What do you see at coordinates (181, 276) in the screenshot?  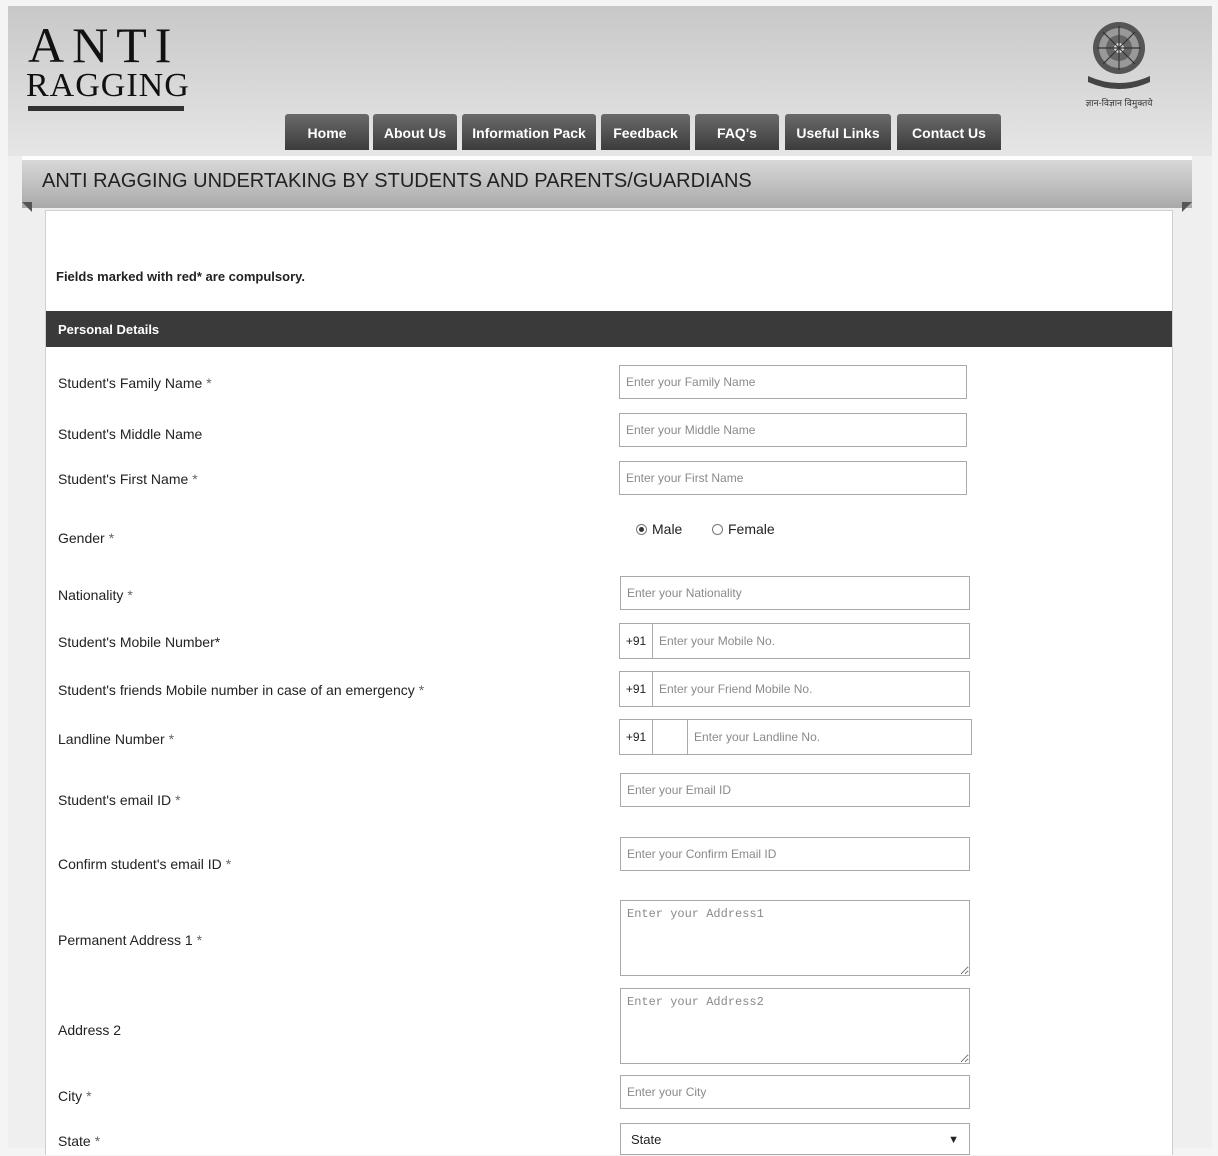 I see `compulsory-note: Fields marked with red* are compulsory.` at bounding box center [181, 276].